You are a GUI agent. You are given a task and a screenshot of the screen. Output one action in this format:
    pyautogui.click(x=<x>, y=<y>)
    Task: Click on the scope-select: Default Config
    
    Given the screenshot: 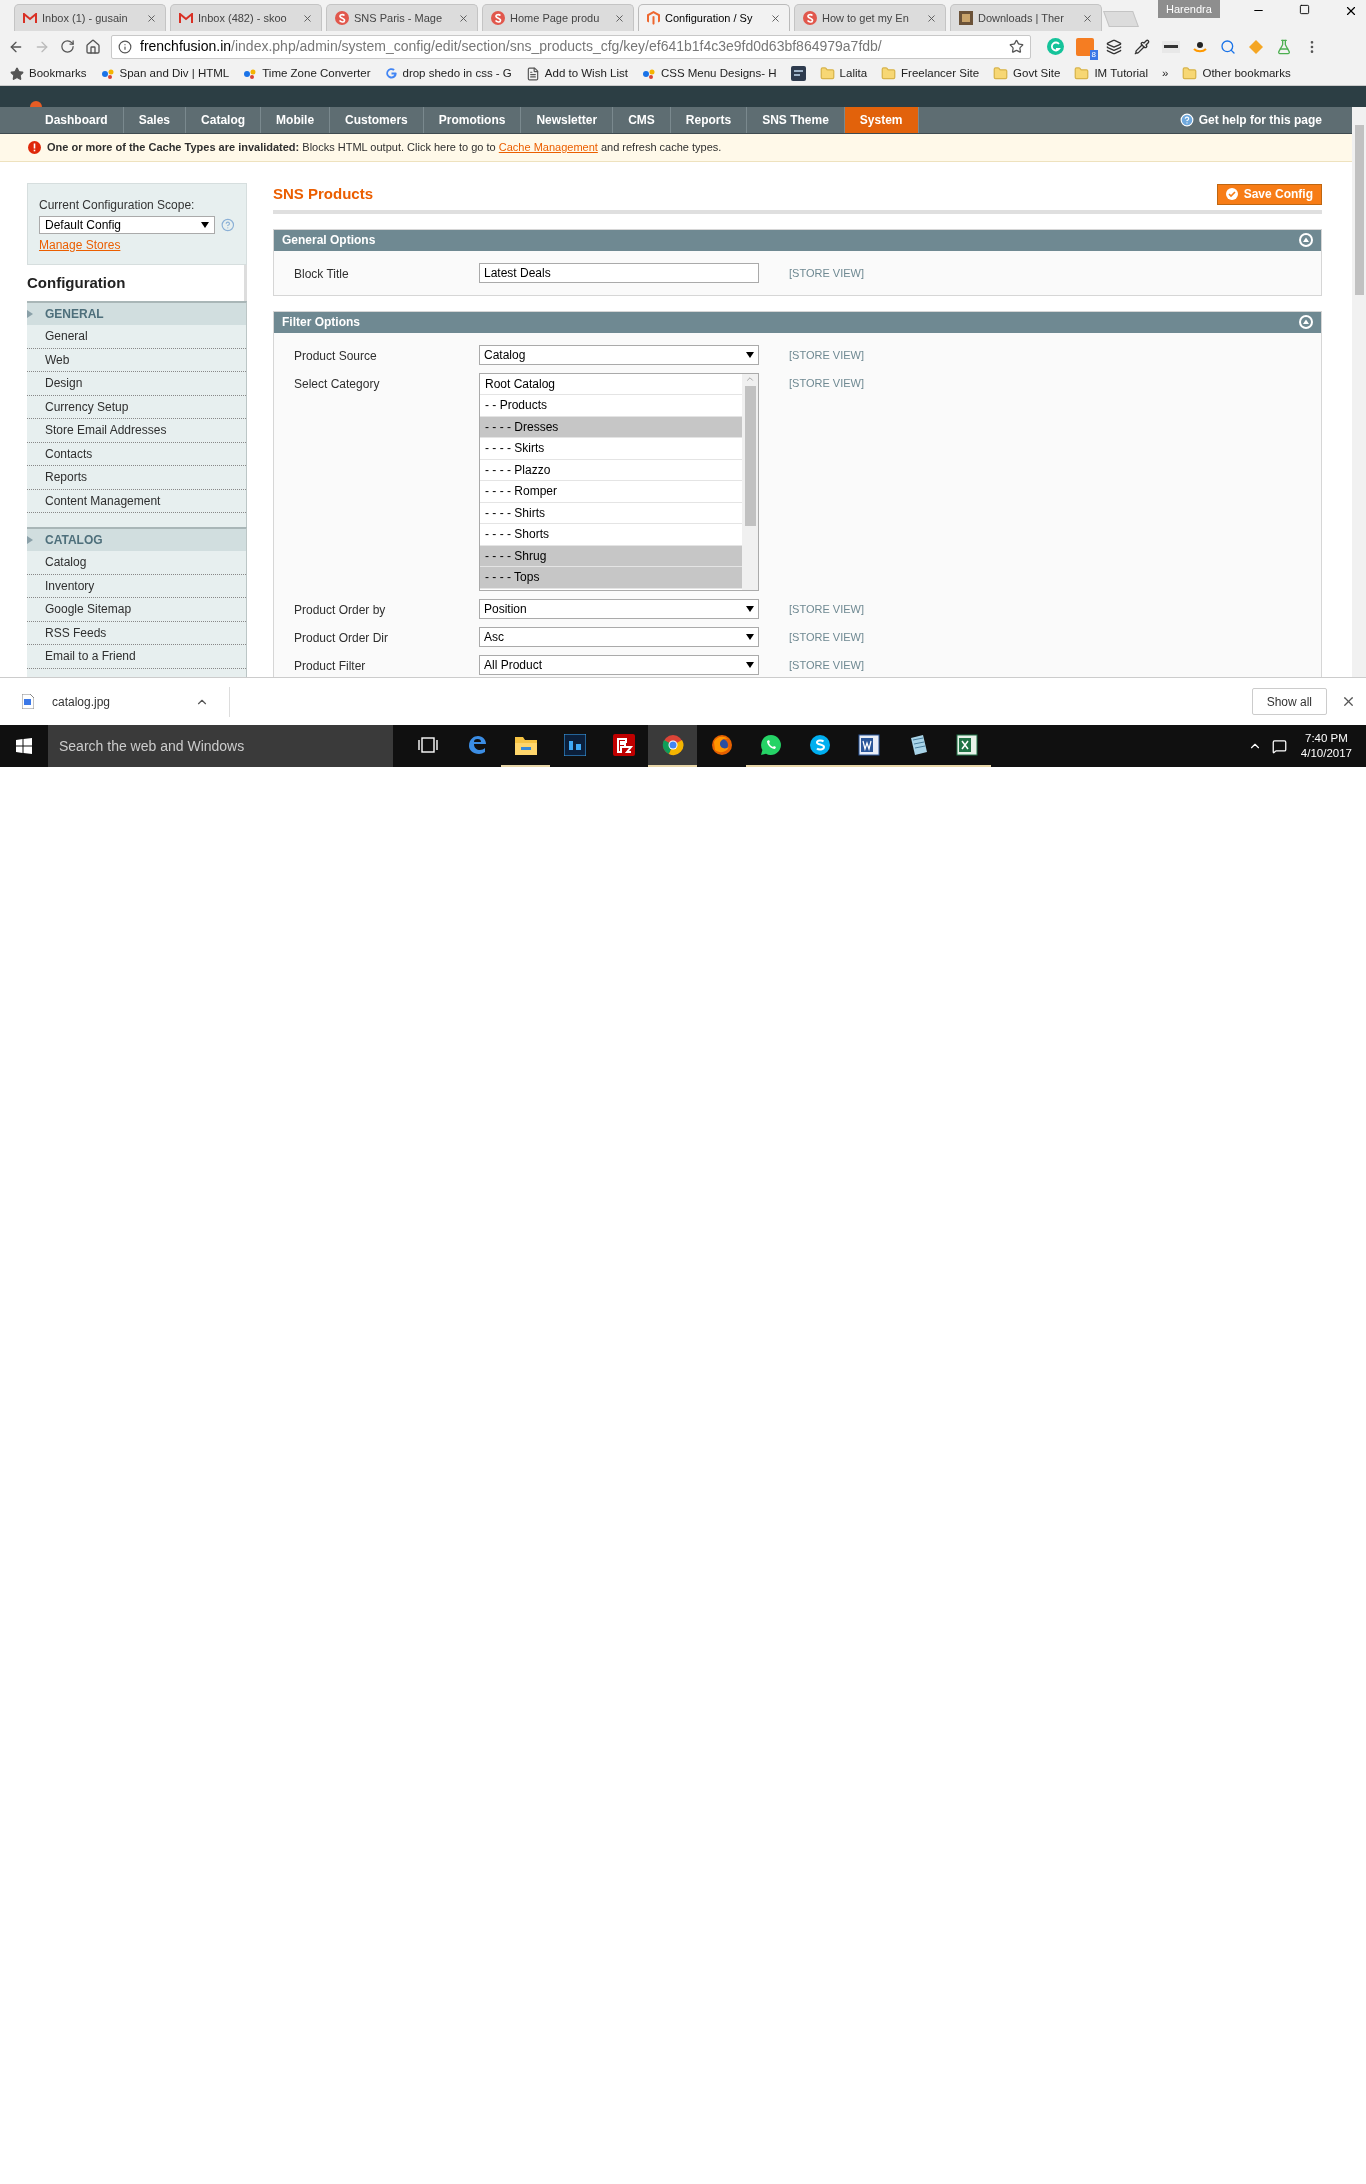 What is the action you would take?
    pyautogui.click(x=127, y=225)
    